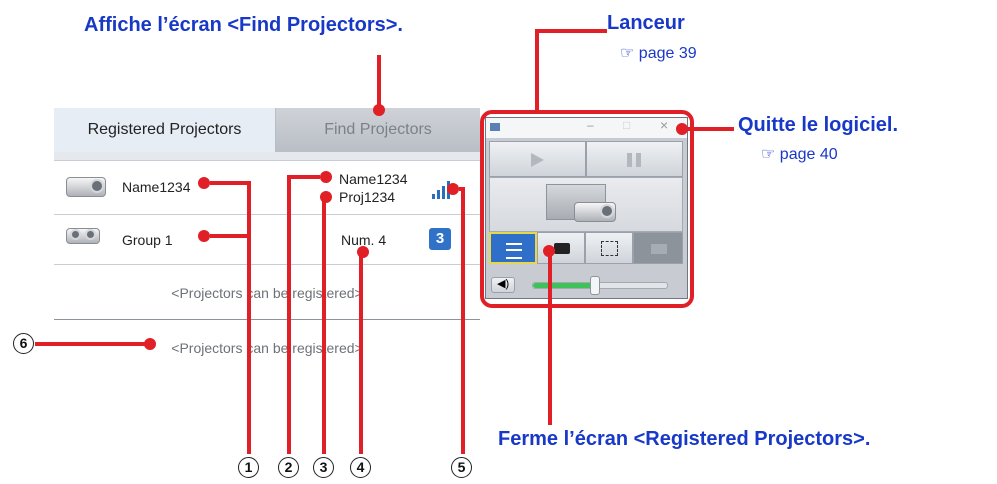 This screenshot has width=997, height=484. What do you see at coordinates (808, 154) in the screenshot?
I see `quit-page-label: page 40` at bounding box center [808, 154].